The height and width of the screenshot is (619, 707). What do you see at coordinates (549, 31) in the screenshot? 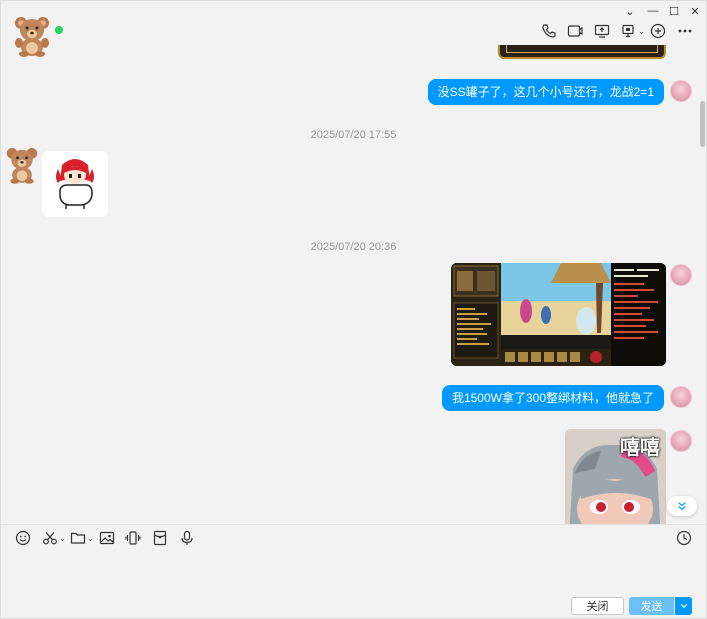
I see `phone-icon` at bounding box center [549, 31].